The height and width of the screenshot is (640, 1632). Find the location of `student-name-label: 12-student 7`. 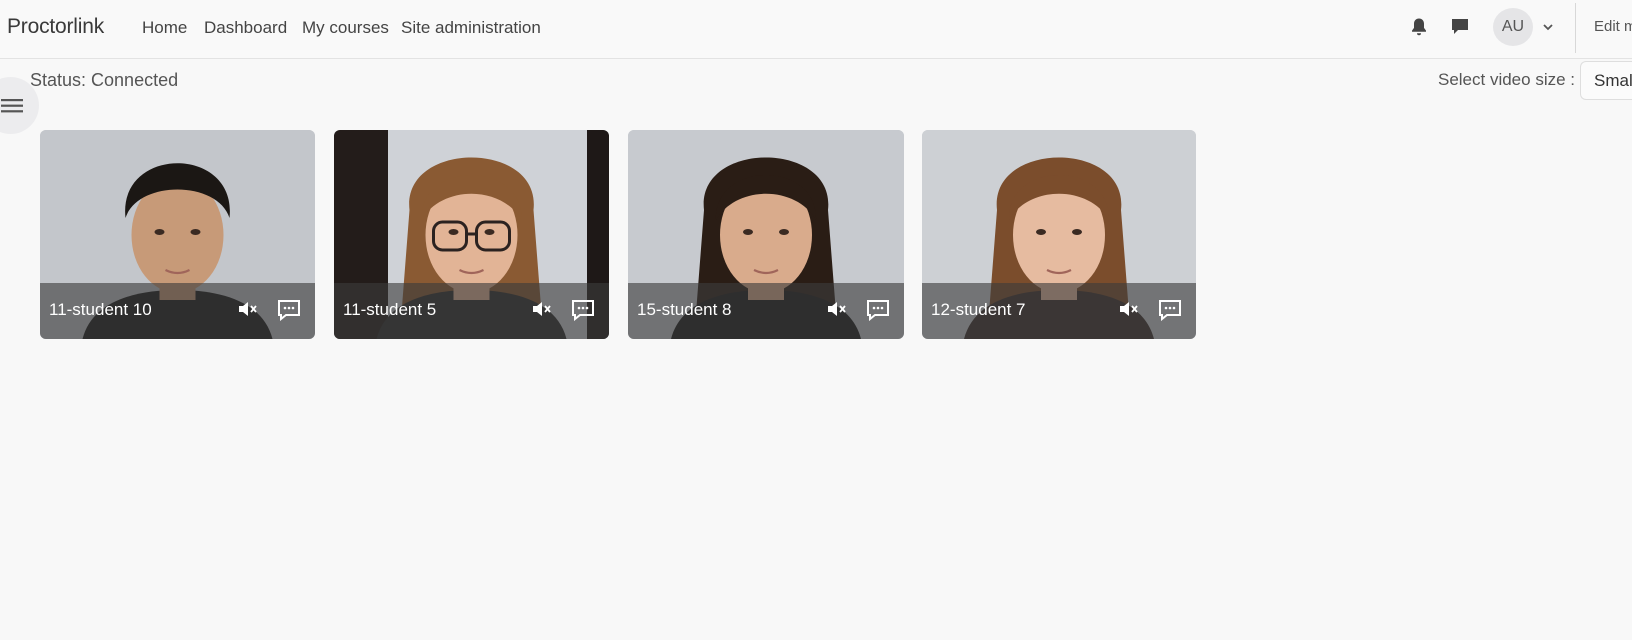

student-name-label: 12-student 7 is located at coordinates (978, 309).